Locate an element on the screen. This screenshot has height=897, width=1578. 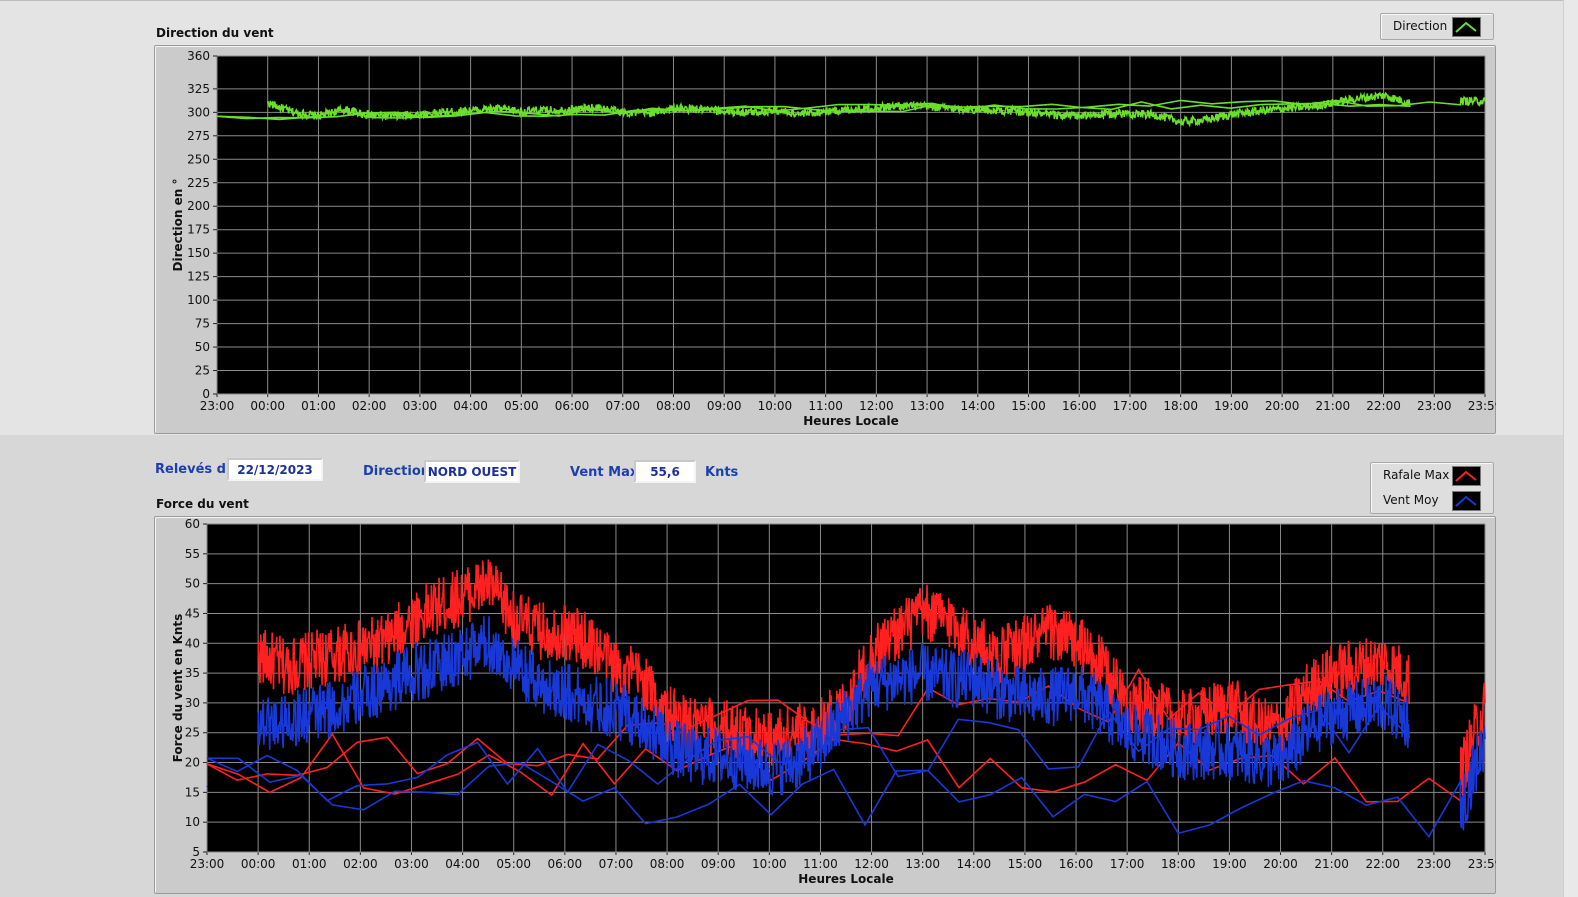
y-tick-label: 0 is located at coordinates (206, 394).